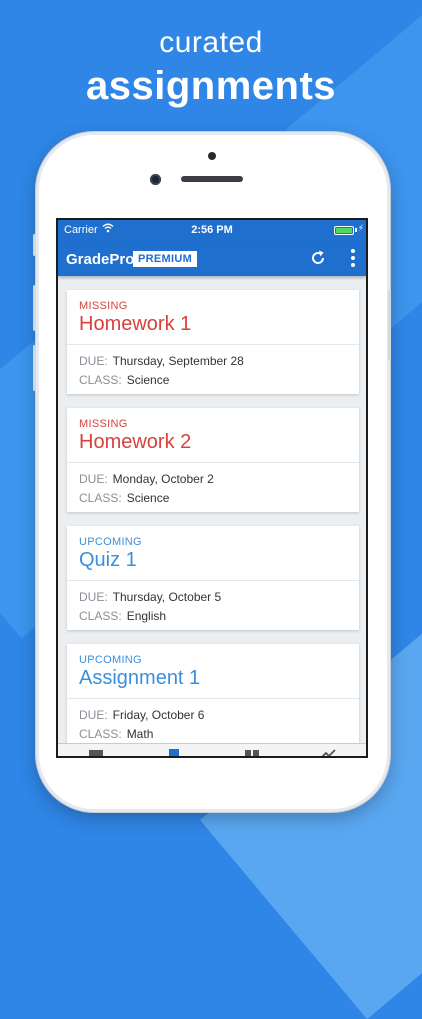 The image size is (422, 1019). I want to click on phone-power-button, so click(389, 325).